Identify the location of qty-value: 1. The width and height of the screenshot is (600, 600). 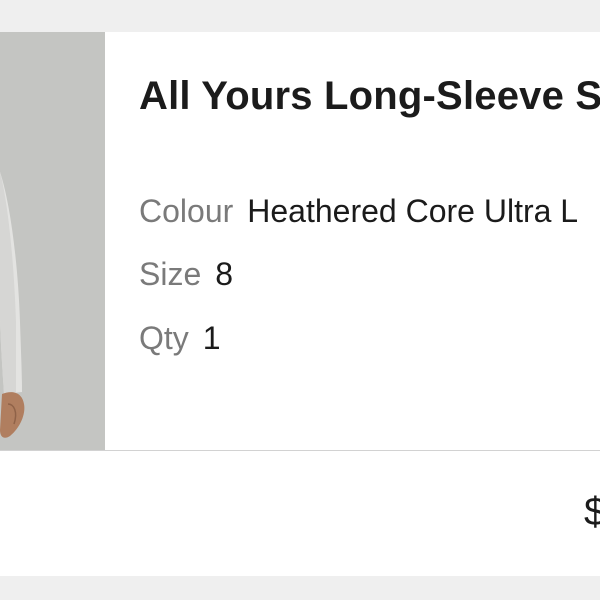
(211, 338).